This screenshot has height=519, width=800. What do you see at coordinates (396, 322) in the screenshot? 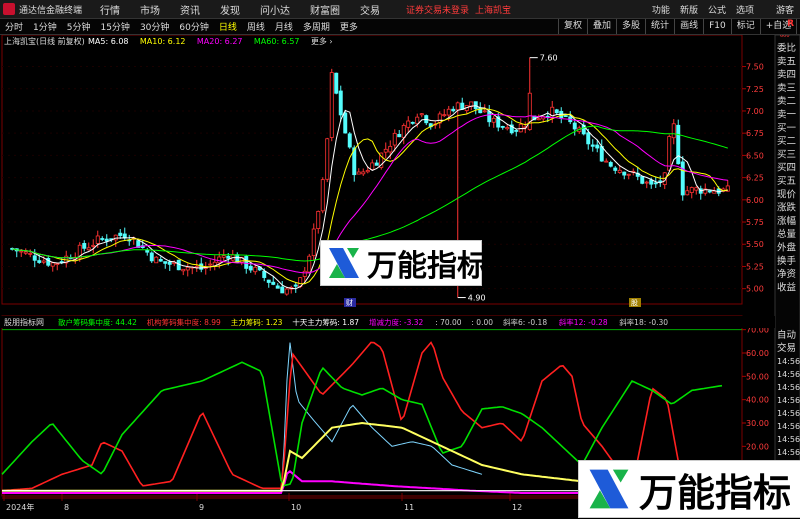
I see `ind-label-4: 增减力度: -3.32` at bounding box center [396, 322].